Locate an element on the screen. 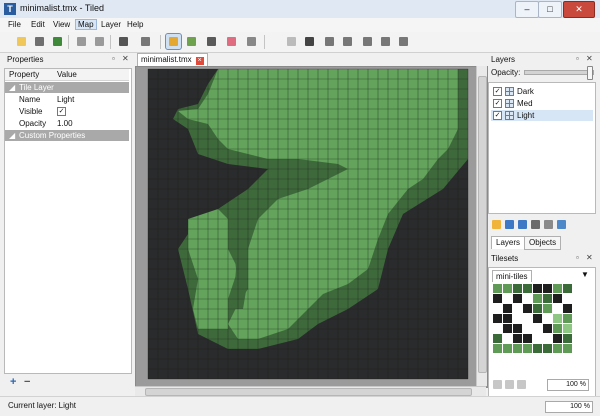  import-tileset-icon is located at coordinates (509, 384).